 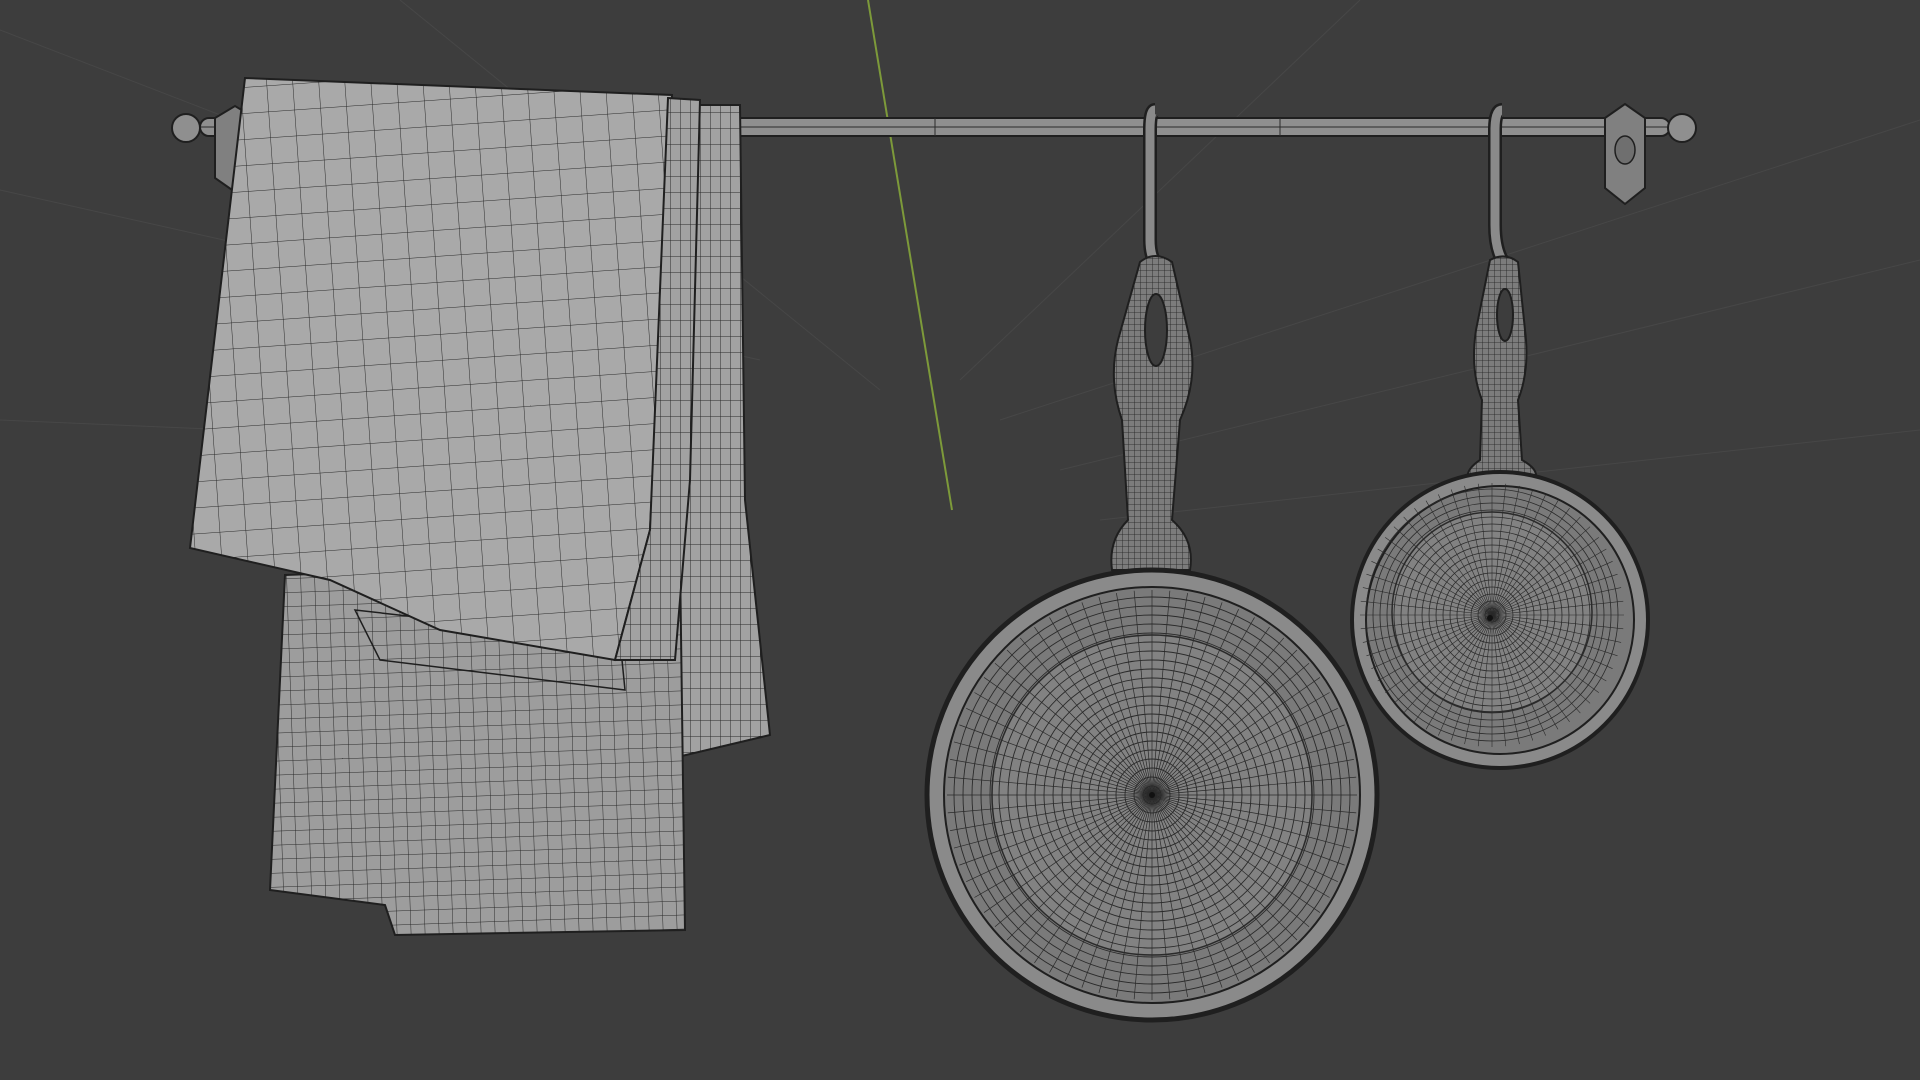 I want to click on frying-pan-small, so click(x=1500, y=512).